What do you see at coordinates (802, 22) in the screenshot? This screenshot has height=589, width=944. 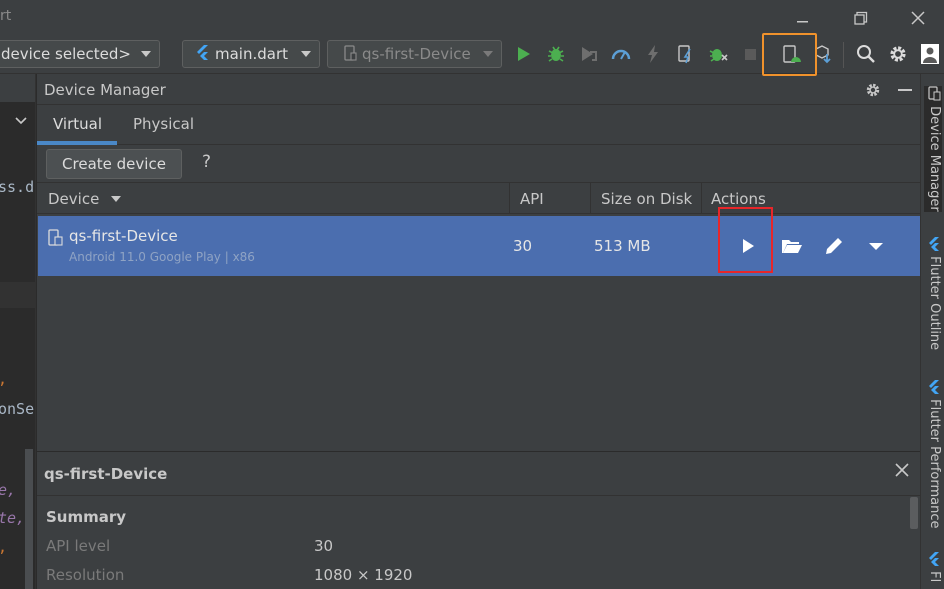 I see `minimize-icon` at bounding box center [802, 22].